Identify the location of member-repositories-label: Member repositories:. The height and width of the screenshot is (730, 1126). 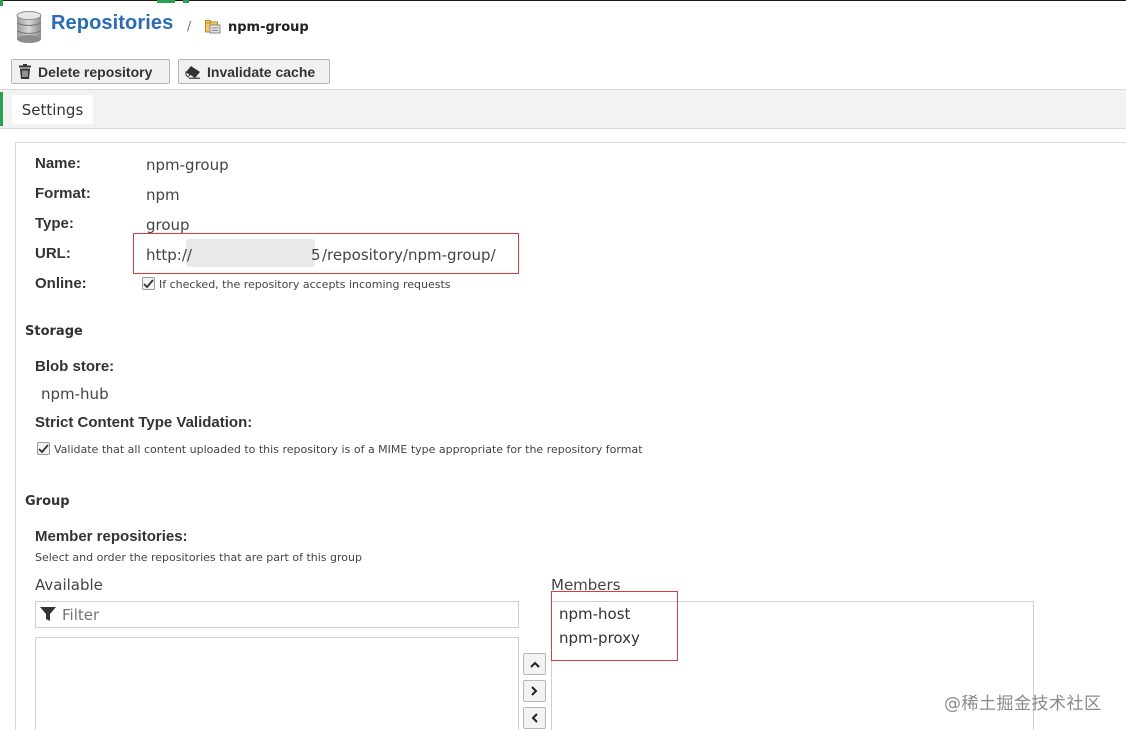
(111, 536).